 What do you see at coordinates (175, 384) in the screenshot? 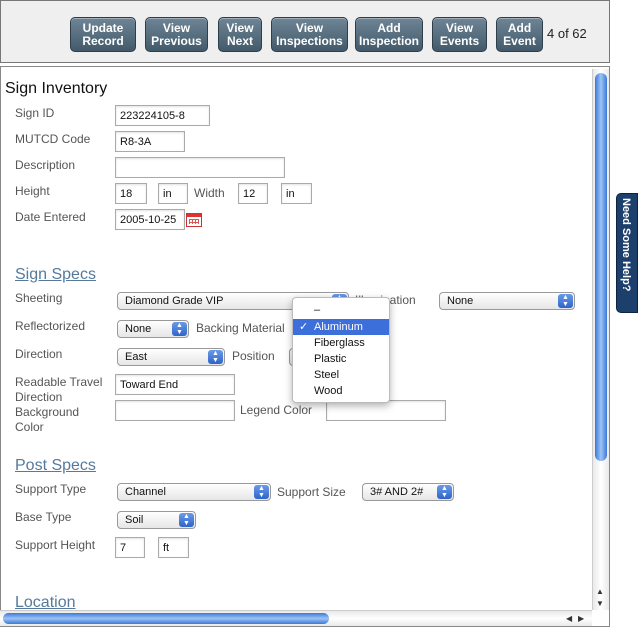
I see `readable-travel-direction-field: Toward End` at bounding box center [175, 384].